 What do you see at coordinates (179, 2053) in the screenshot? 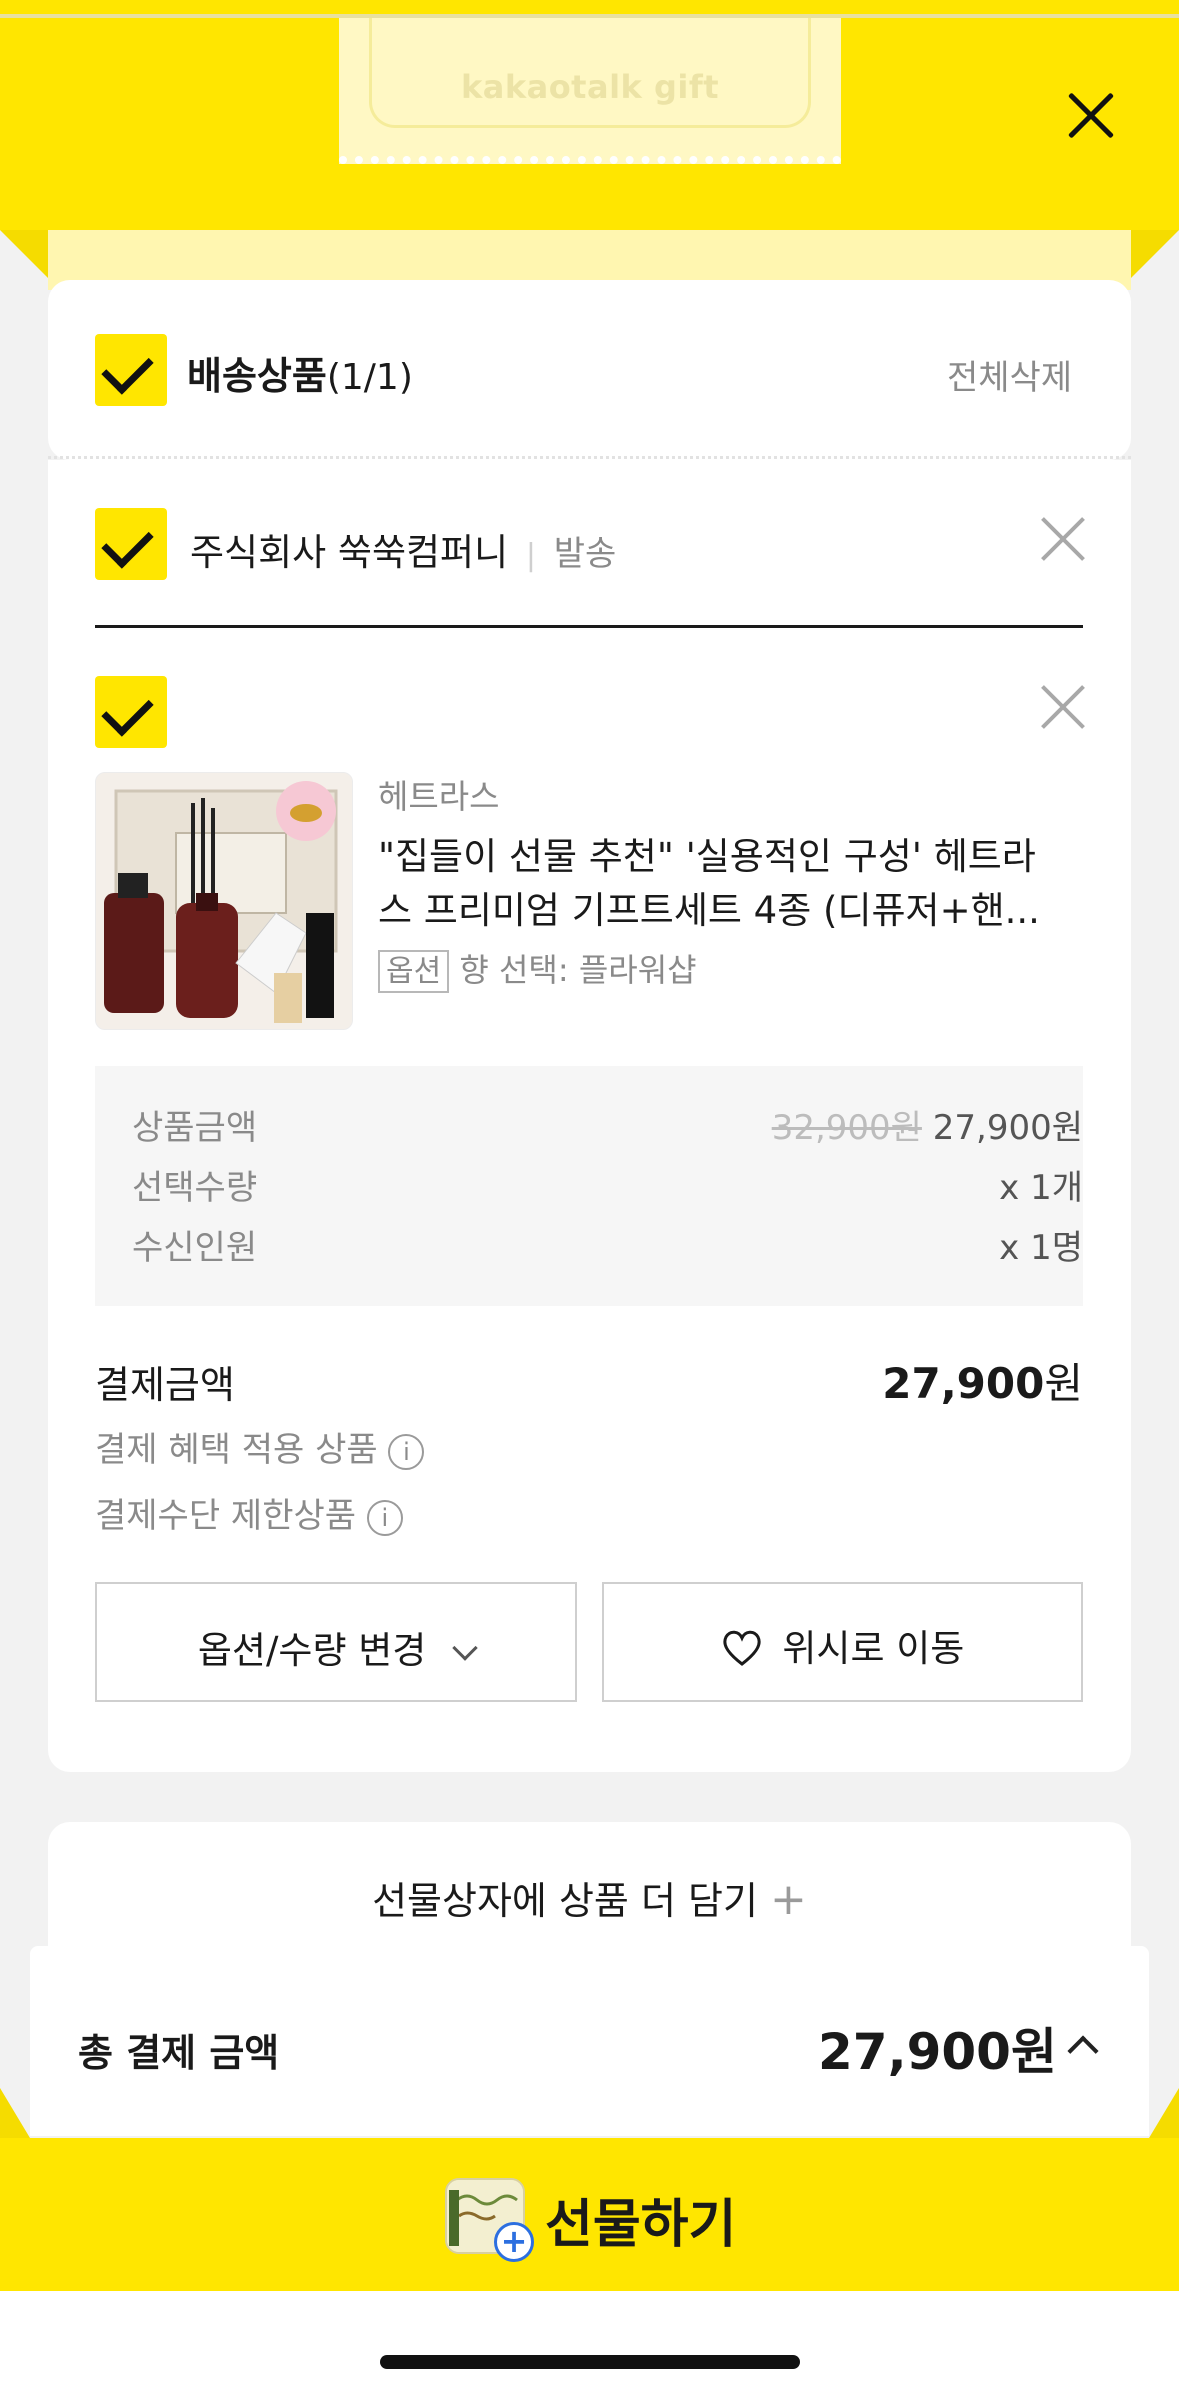
I see `total-label: 총 결제 금액` at bounding box center [179, 2053].